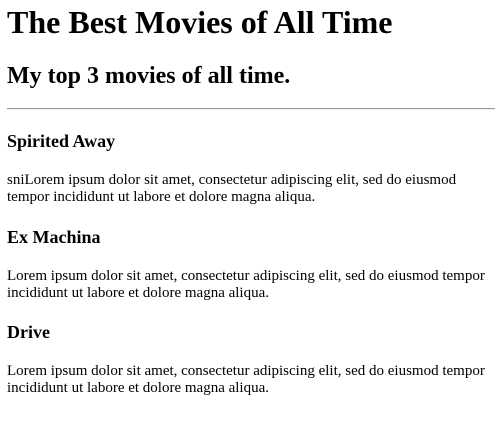 Image resolution: width=497 pixels, height=423 pixels. Describe the element at coordinates (28, 332) in the screenshot. I see `movie-title-drive: Drive` at that location.